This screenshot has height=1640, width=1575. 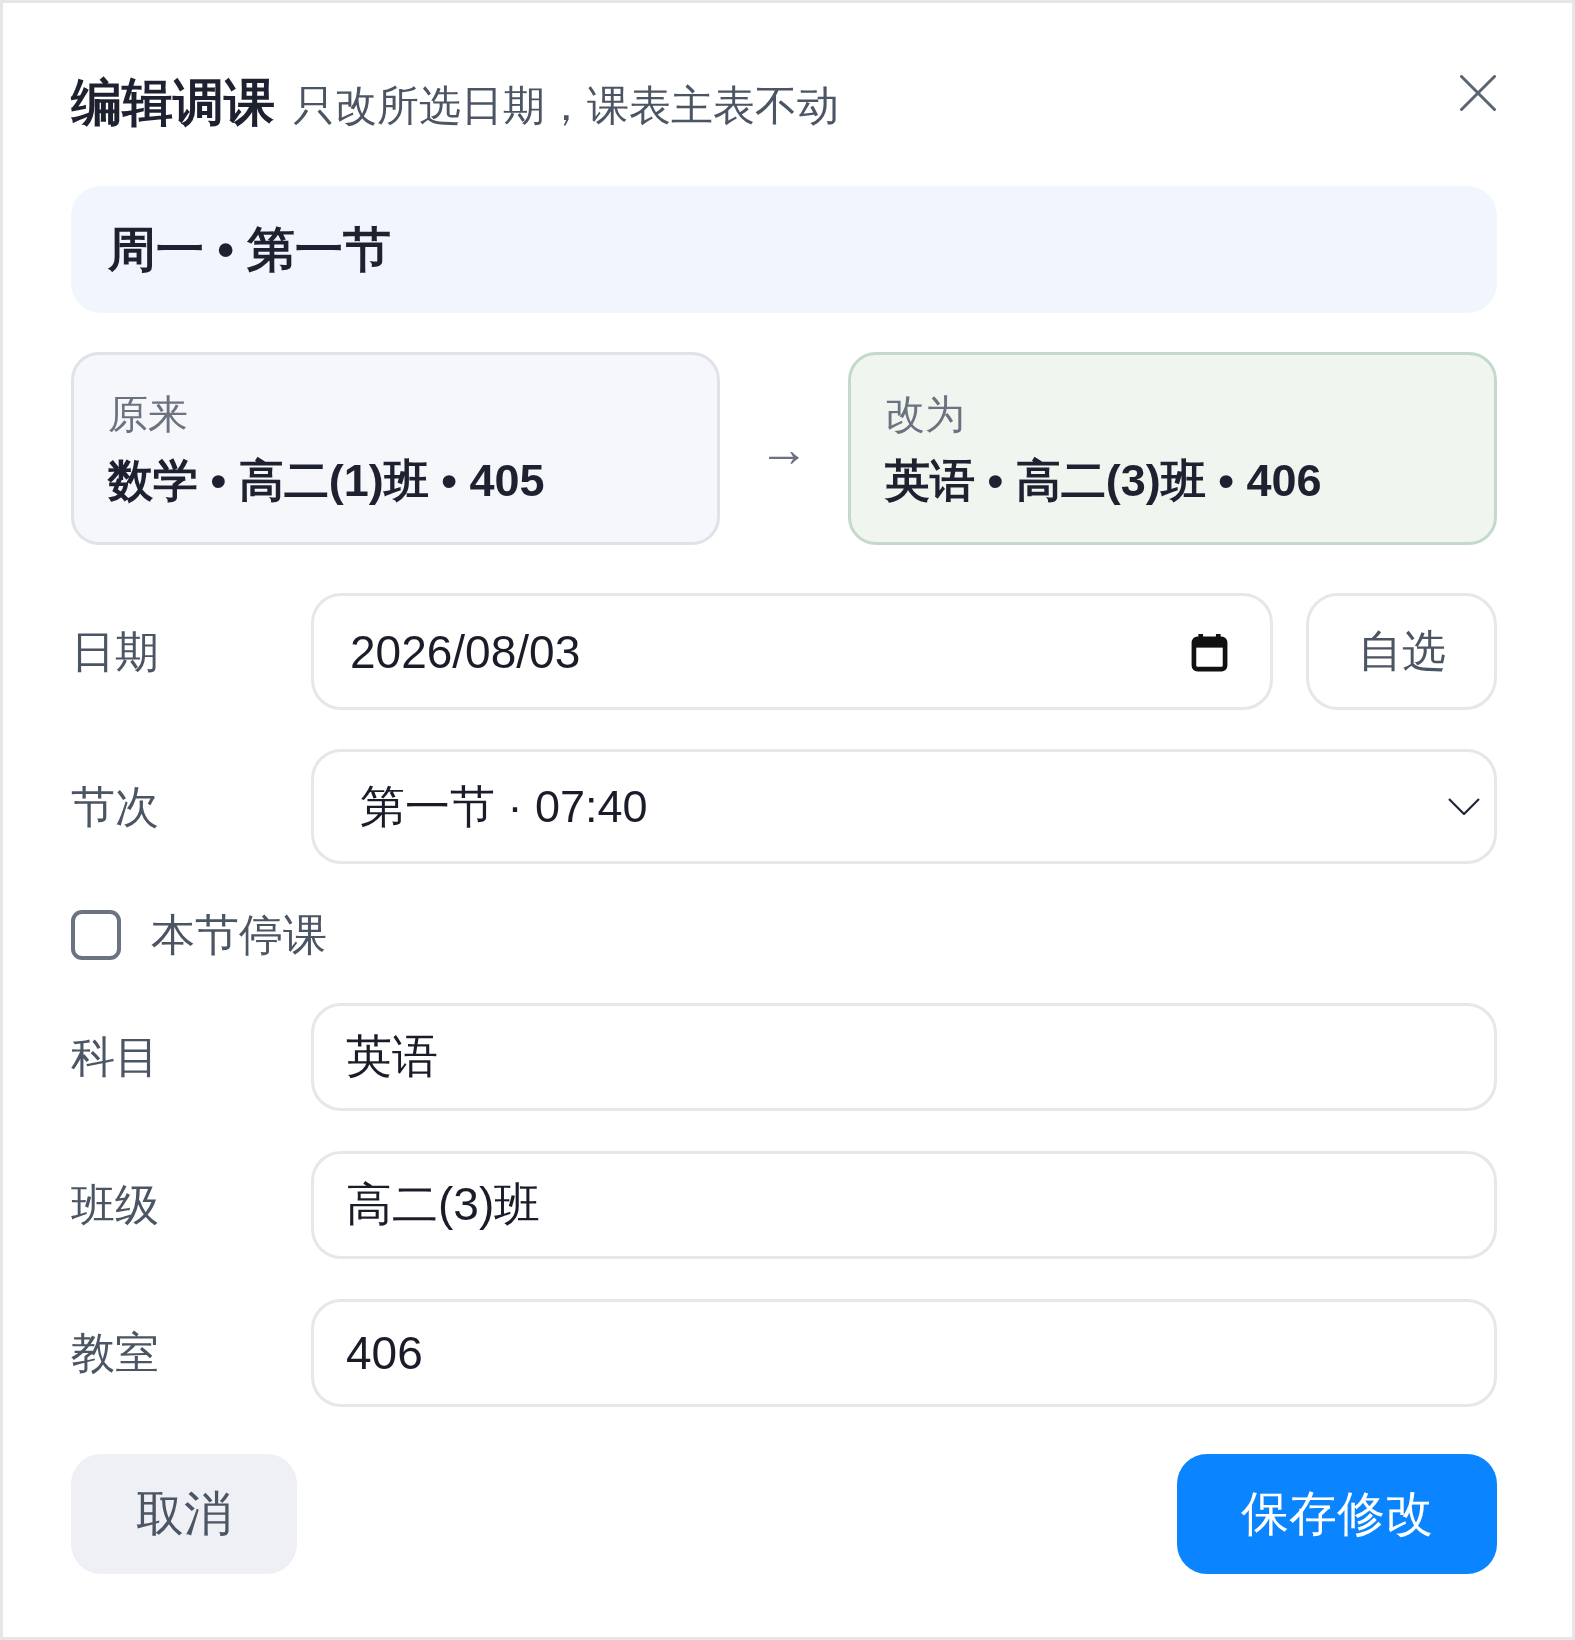 What do you see at coordinates (566, 106) in the screenshot?
I see `dialog-subtitle: 只改所选日期，课表主表不动` at bounding box center [566, 106].